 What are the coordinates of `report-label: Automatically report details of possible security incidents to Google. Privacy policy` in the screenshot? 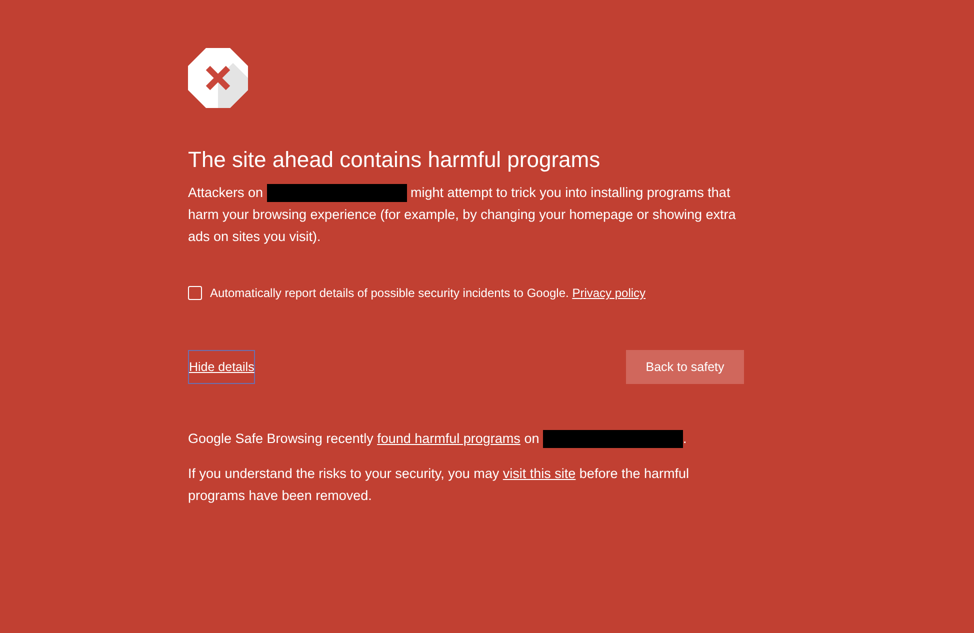 It's located at (428, 293).